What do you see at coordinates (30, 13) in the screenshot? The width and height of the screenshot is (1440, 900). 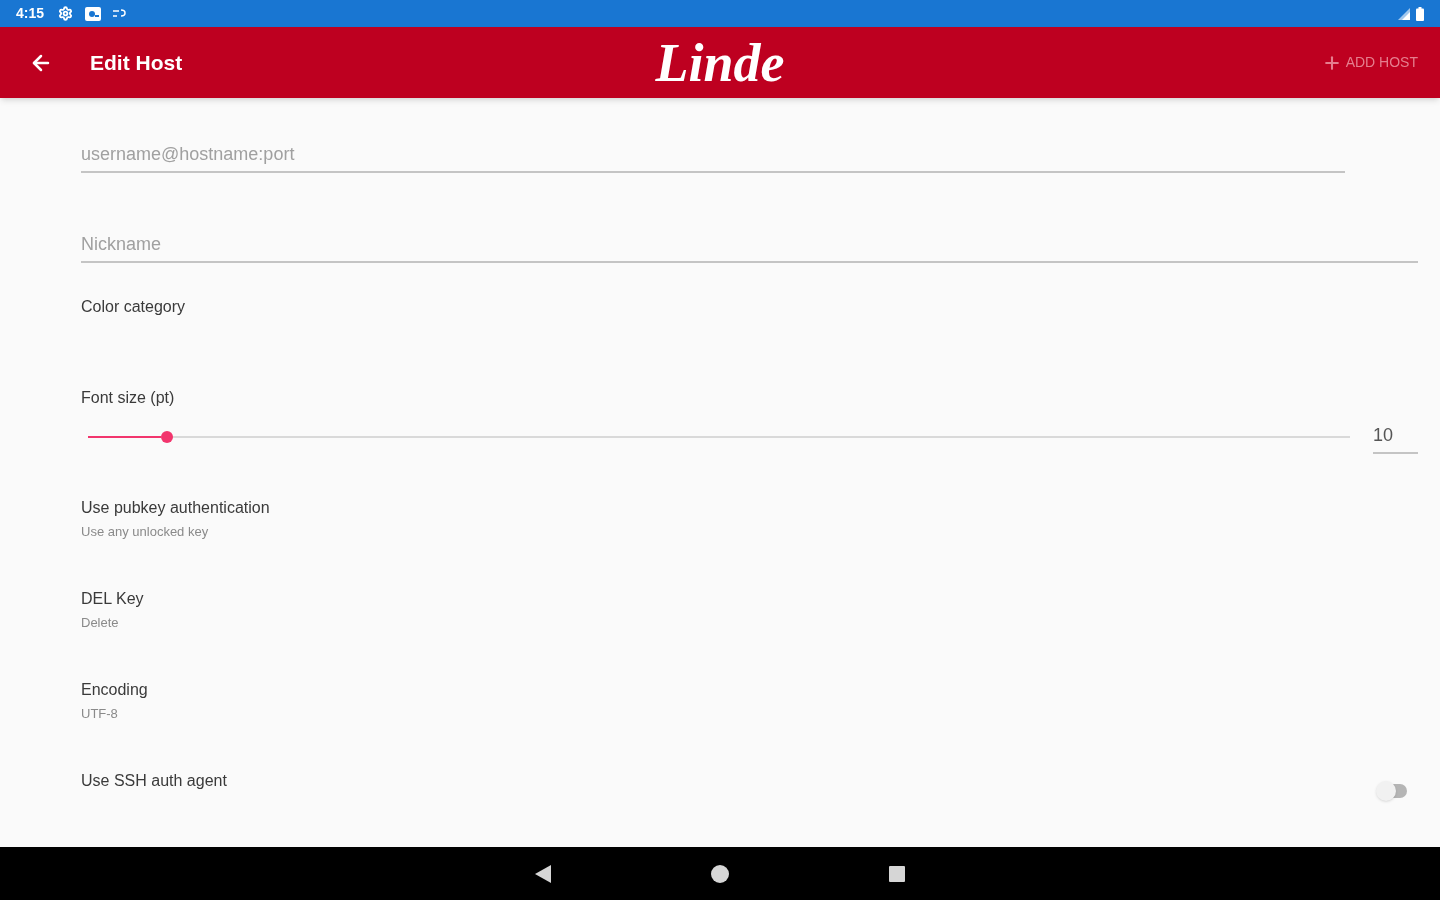 I see `status-time: 4:15` at bounding box center [30, 13].